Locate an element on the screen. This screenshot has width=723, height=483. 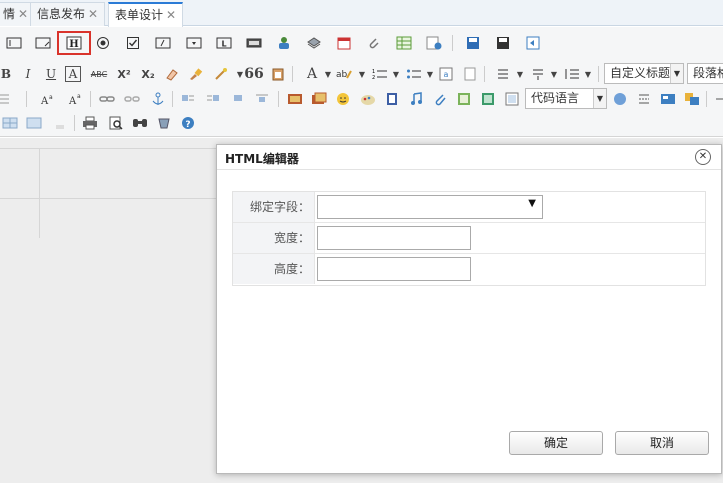
direction-ltr-icon: Aa is located at coordinates (48, 99).